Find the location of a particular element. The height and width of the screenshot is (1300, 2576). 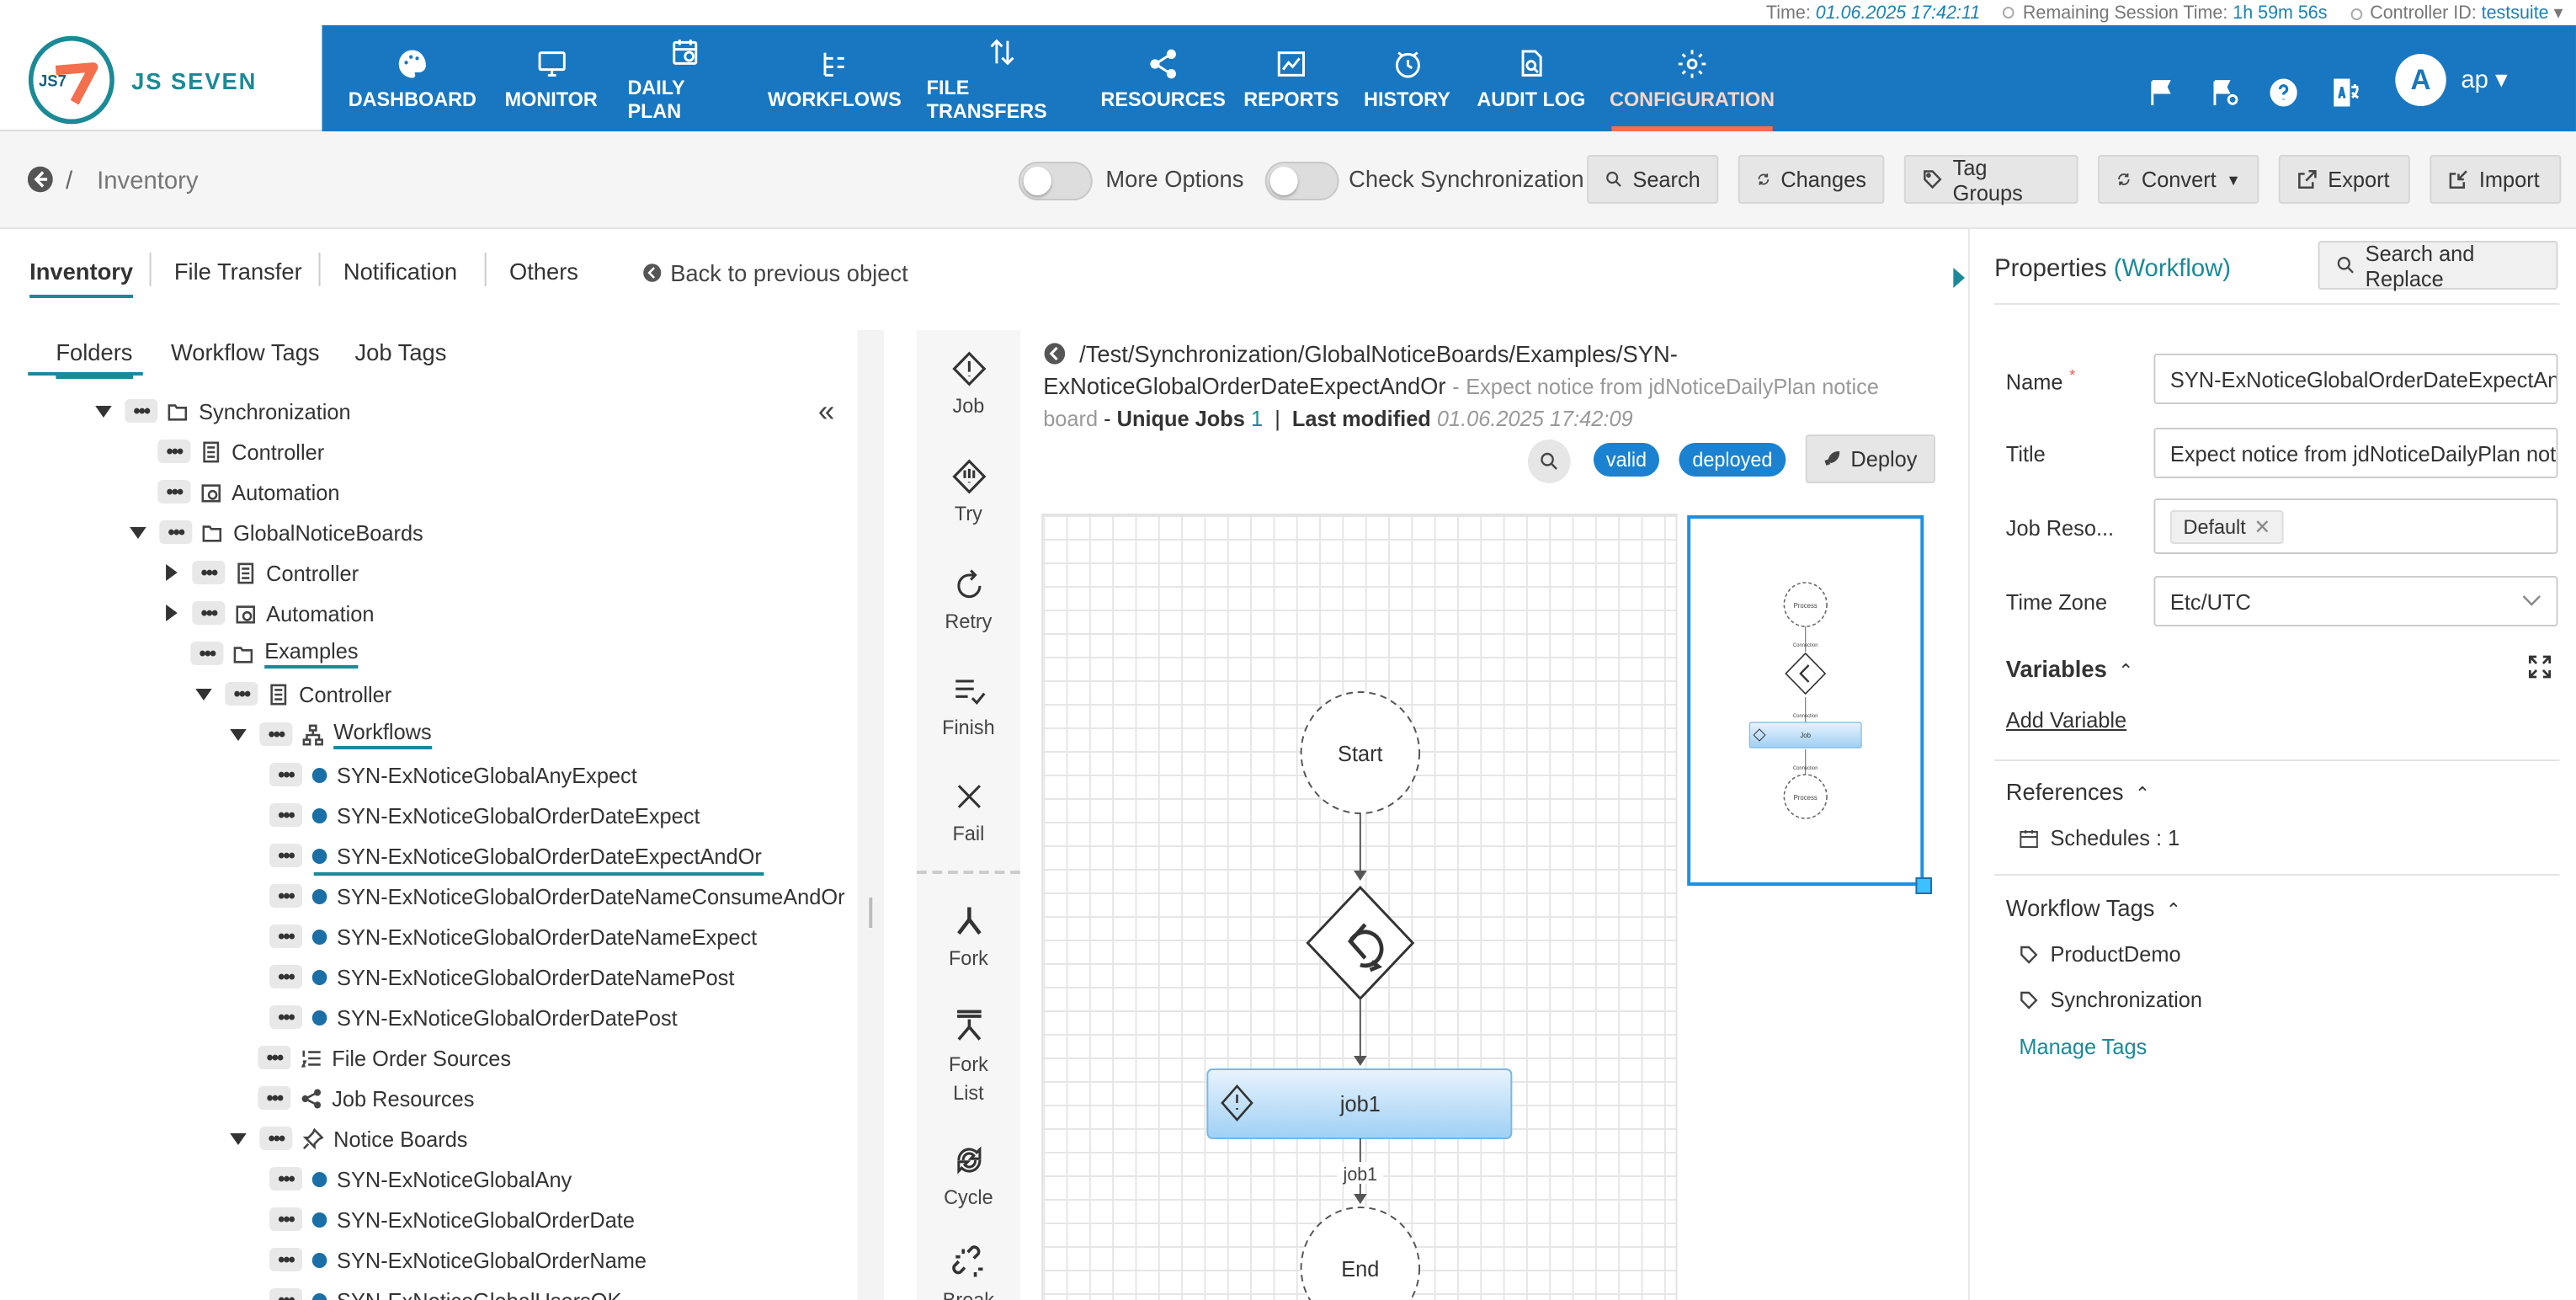

help-icon is located at coordinates (2283, 92).